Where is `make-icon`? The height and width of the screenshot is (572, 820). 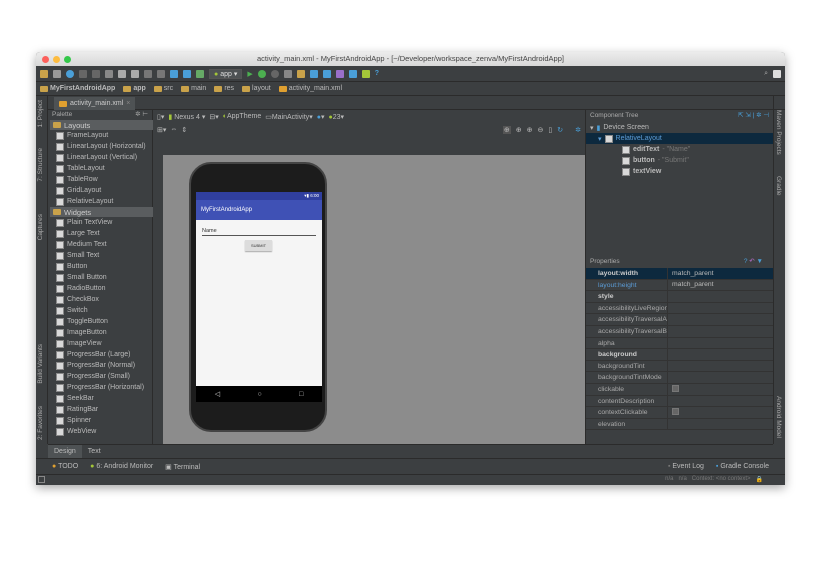 make-icon is located at coordinates (200, 73).